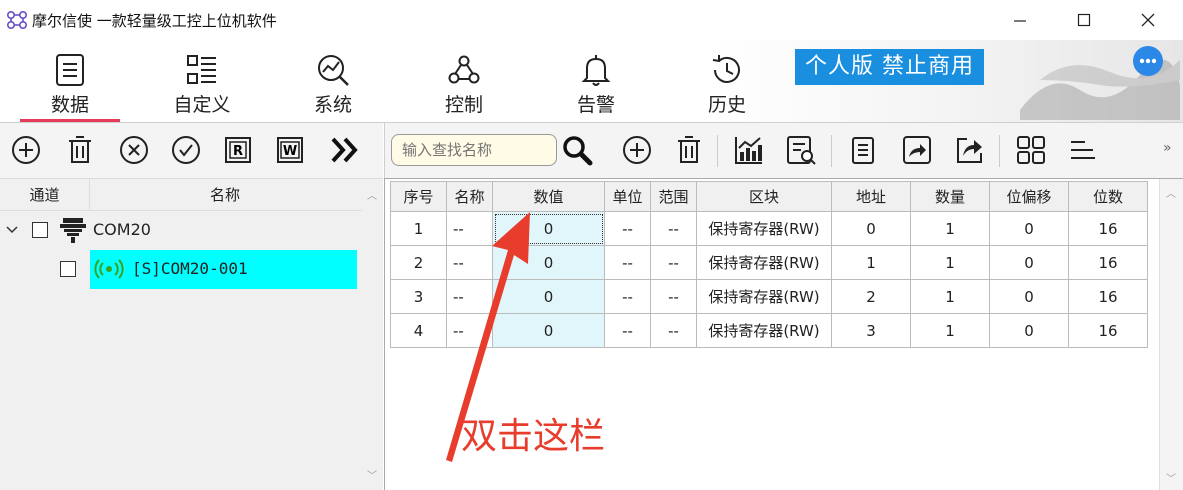 The width and height of the screenshot is (1183, 490). I want to click on menu-label-system: 系统, so click(332, 105).